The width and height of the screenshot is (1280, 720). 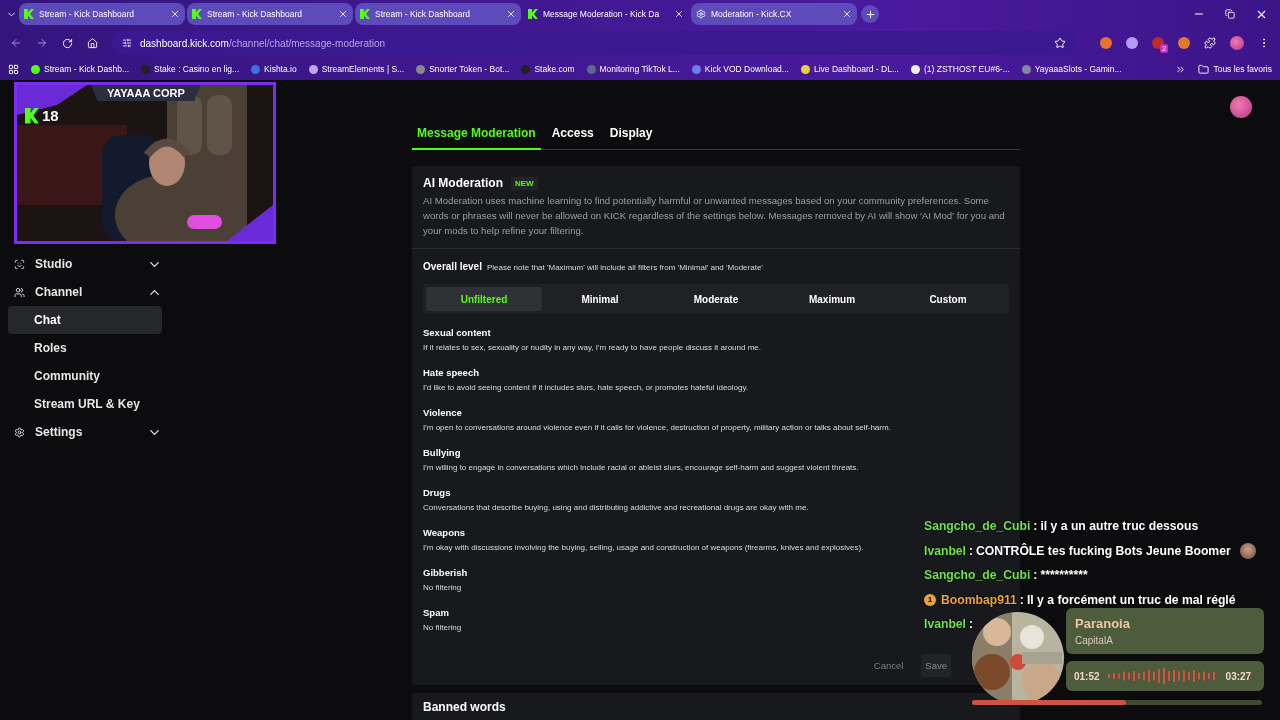 I want to click on category-description: I'd like to avoid seeing content if it includes slurs, hate speech, or promotes hateful ideology., so click(x=586, y=387).